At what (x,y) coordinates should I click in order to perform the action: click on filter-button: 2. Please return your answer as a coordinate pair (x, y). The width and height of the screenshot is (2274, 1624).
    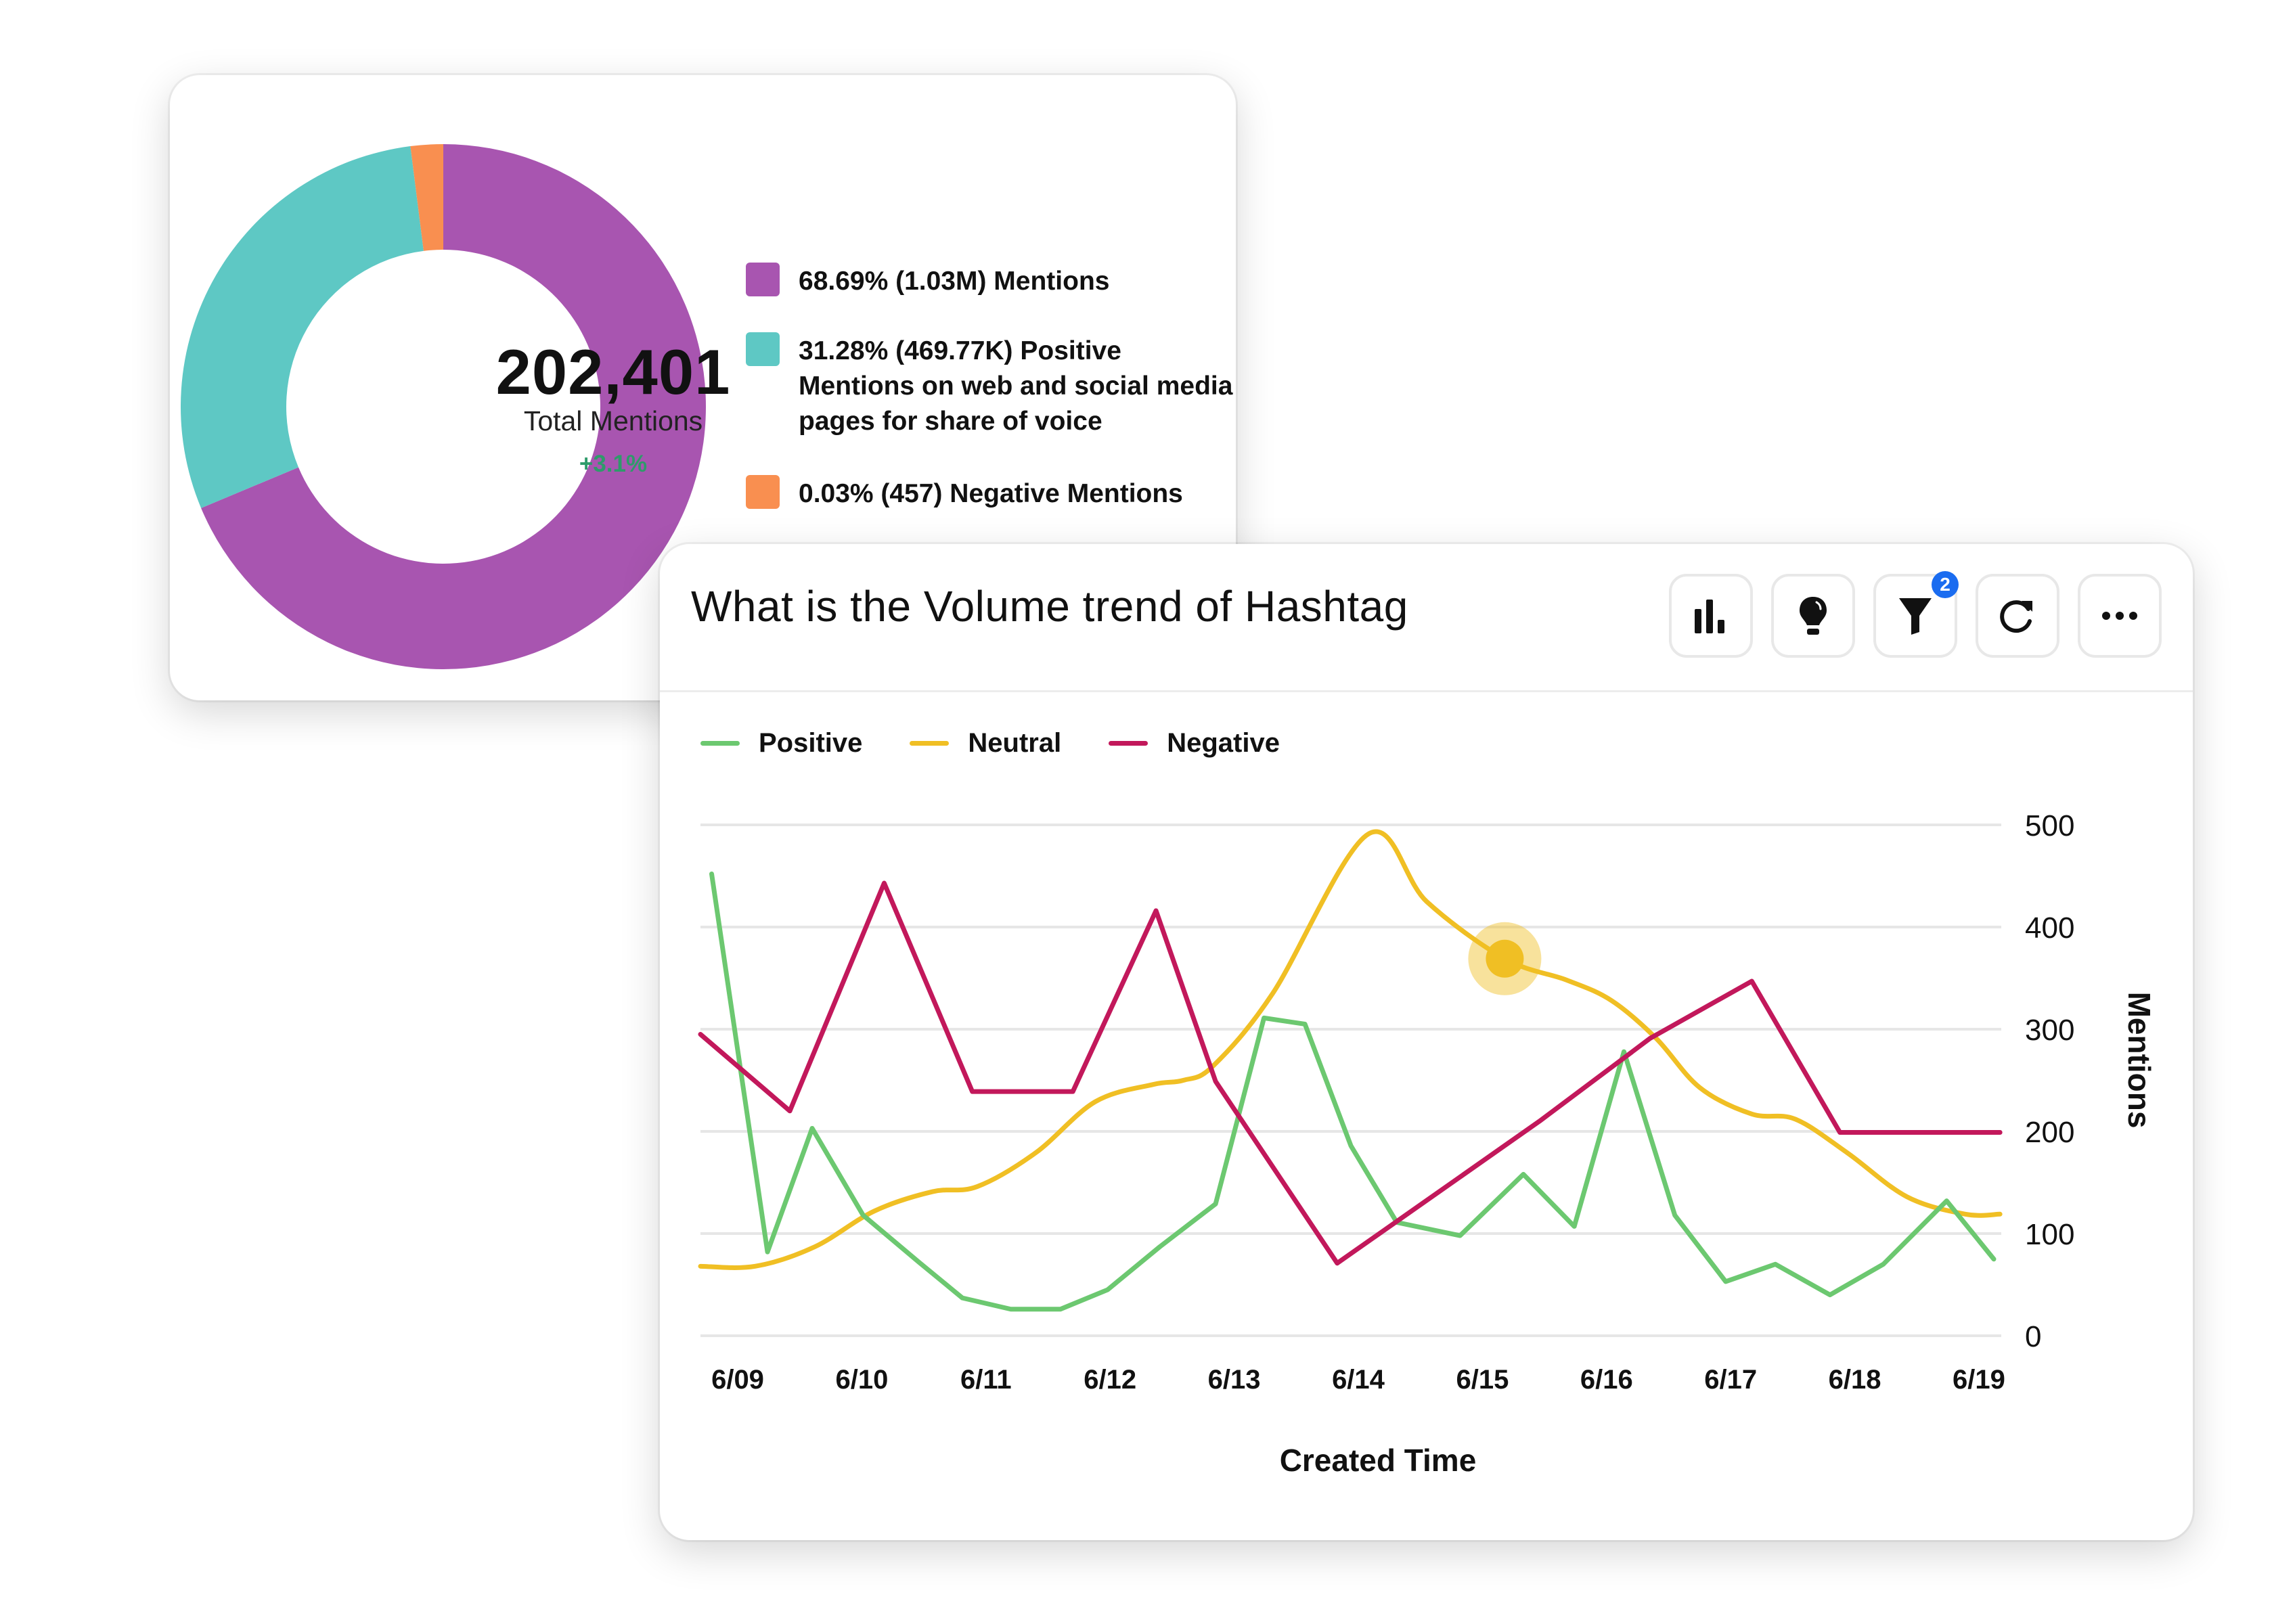
    Looking at the image, I should click on (1916, 614).